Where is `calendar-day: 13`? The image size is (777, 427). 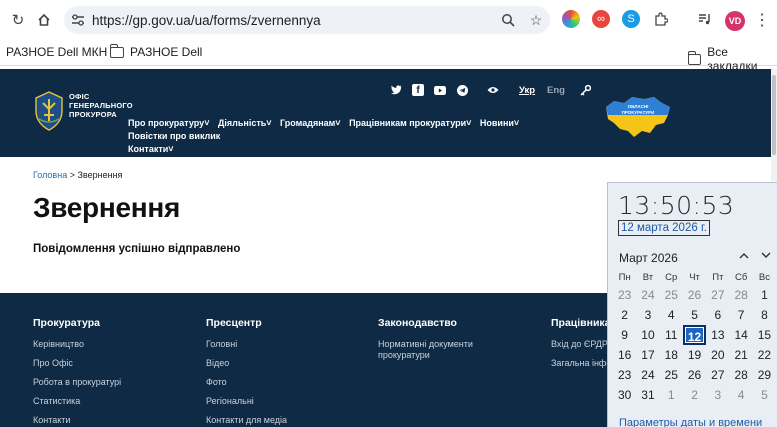 calendar-day: 13 is located at coordinates (717, 335).